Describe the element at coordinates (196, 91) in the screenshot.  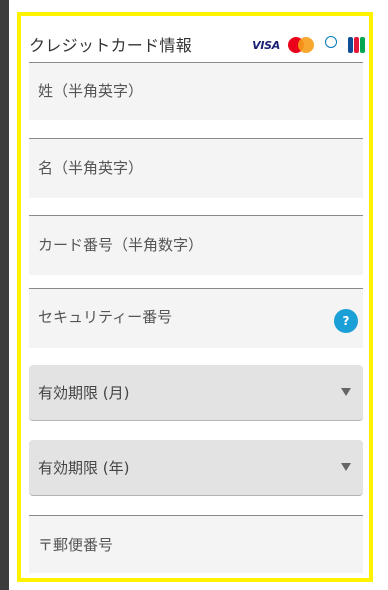
I see `last-name-field: 姓（半角英字）` at that location.